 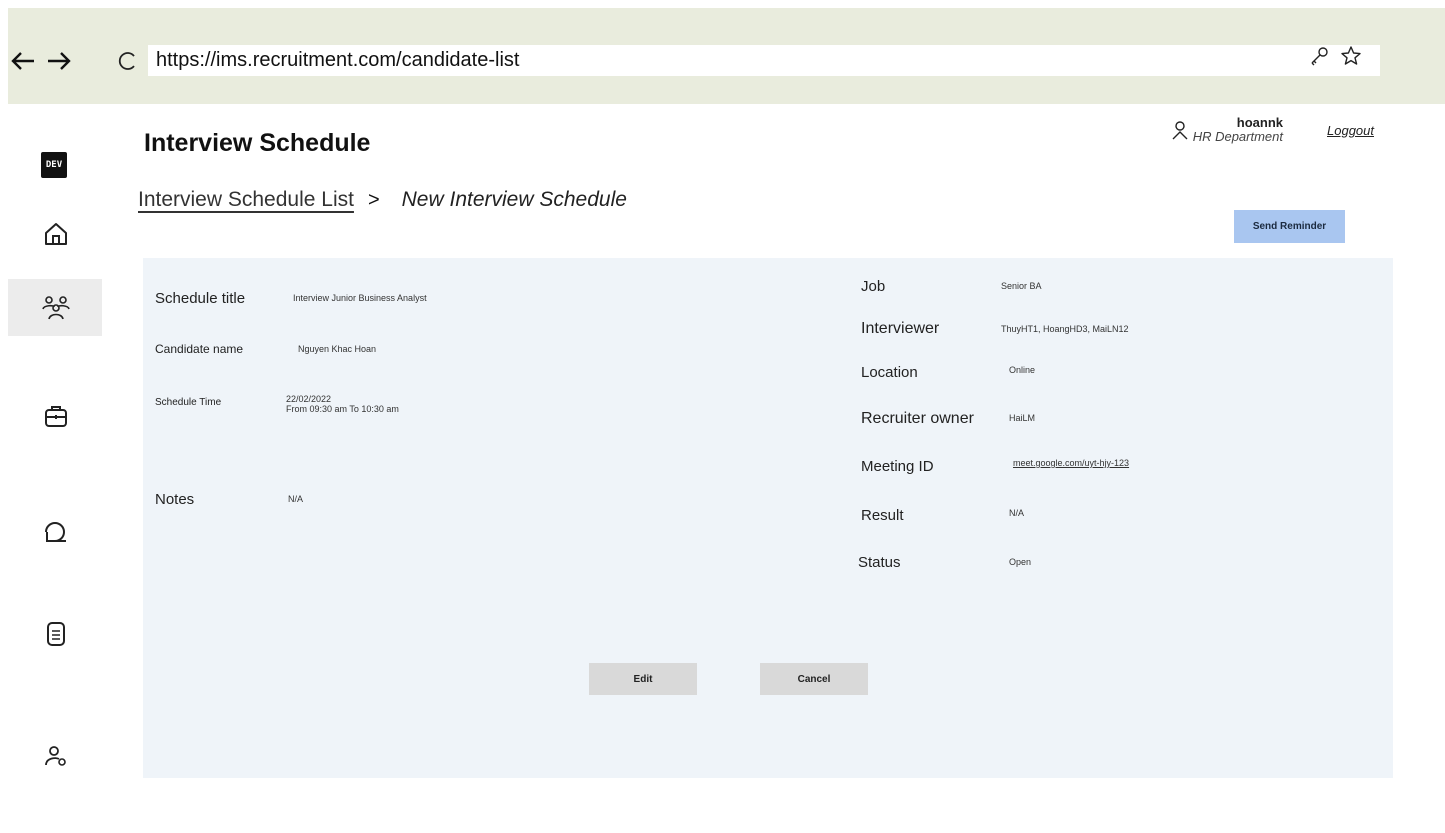 I want to click on status-value: Open, so click(x=1020, y=562).